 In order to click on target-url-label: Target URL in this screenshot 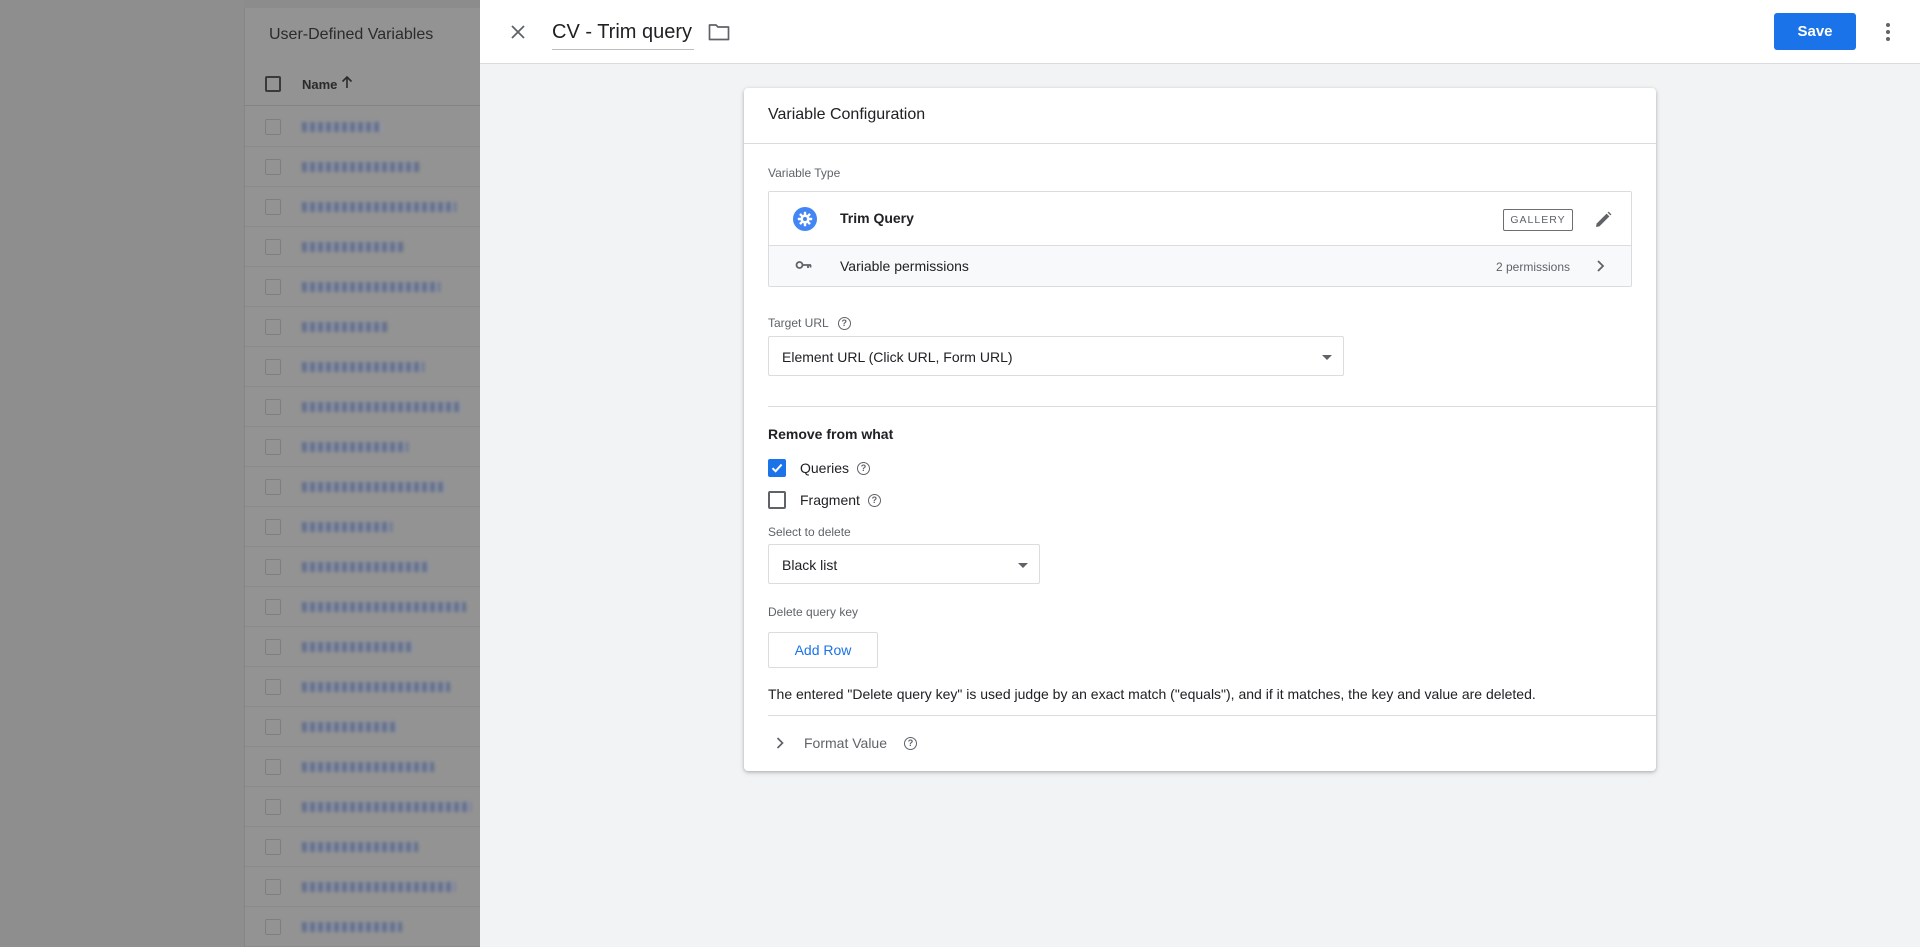, I will do `click(798, 323)`.